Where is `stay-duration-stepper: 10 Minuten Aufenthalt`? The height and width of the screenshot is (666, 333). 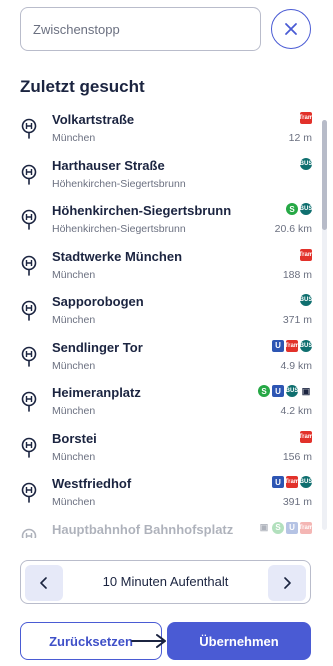
stay-duration-stepper: 10 Minuten Aufenthalt is located at coordinates (165, 582).